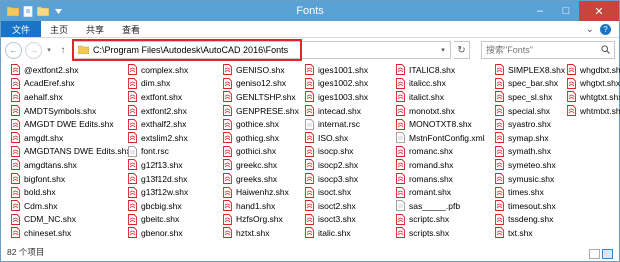 The width and height of the screenshot is (620, 262). What do you see at coordinates (59, 29) in the screenshot?
I see `tab-home: 主页` at bounding box center [59, 29].